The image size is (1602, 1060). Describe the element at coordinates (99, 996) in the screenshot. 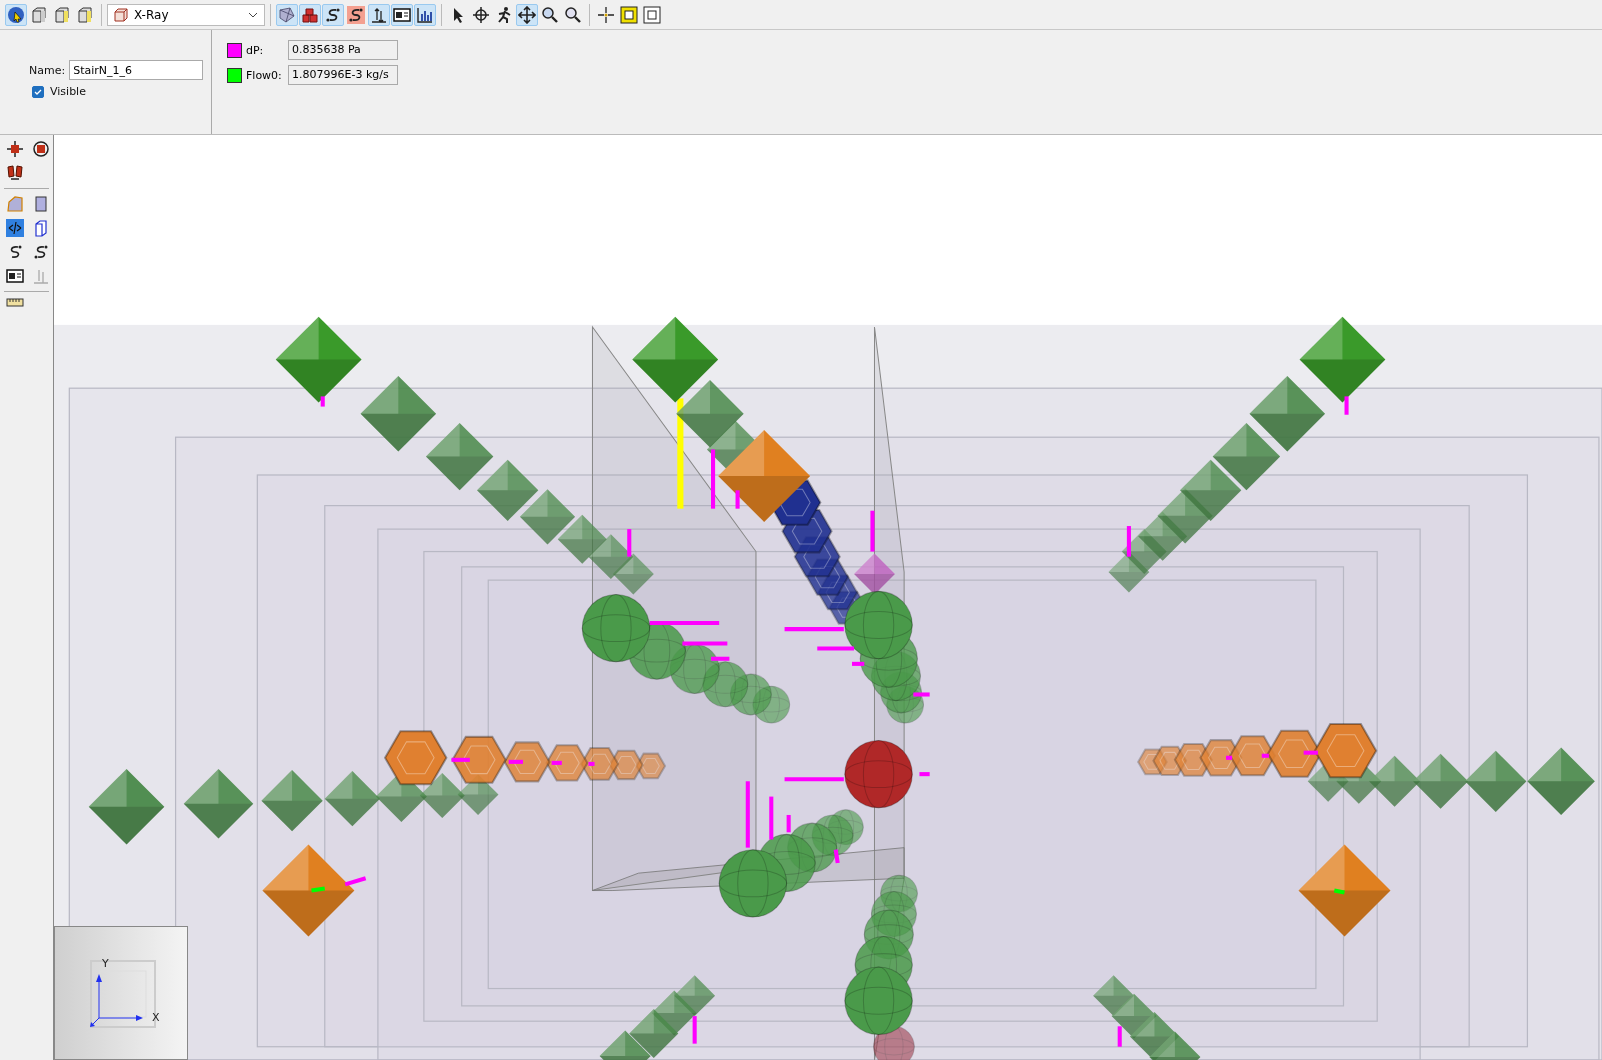

I see `y-axis-arrow` at that location.